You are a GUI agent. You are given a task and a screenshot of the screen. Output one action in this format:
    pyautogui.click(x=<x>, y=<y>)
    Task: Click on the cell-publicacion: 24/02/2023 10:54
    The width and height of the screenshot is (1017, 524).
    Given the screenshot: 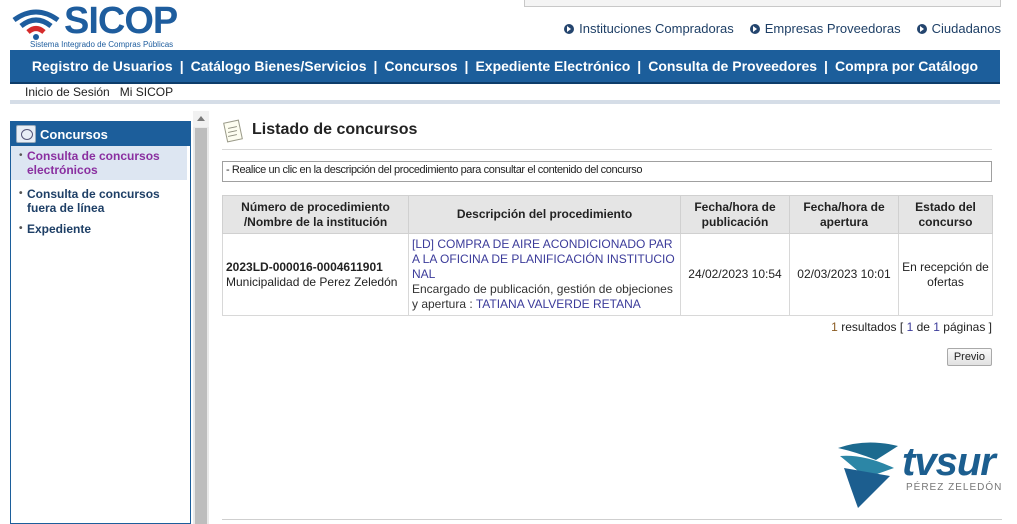 What is the action you would take?
    pyautogui.click(x=735, y=274)
    